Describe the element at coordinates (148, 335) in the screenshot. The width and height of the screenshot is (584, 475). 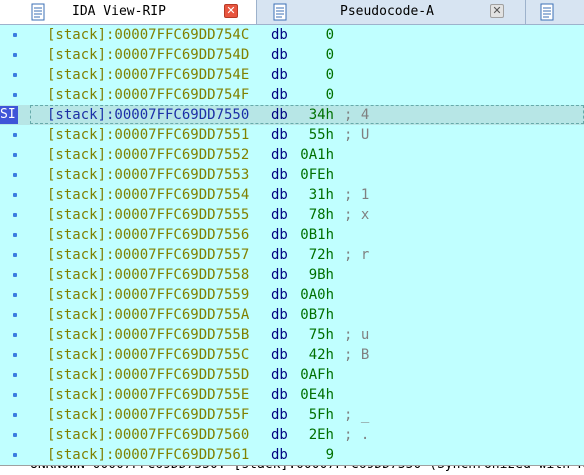
I see `address: [stack]:00007FFC69DD755B` at that location.